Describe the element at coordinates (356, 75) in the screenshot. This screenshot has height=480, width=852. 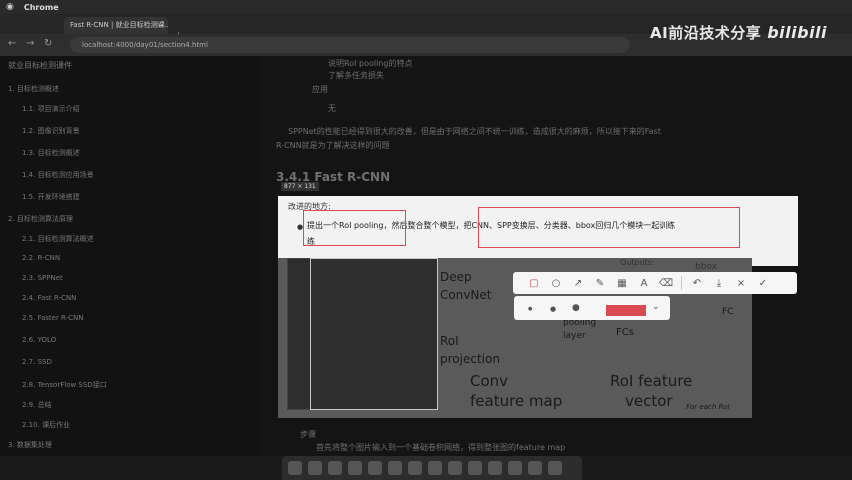
I see `content-line: 了解多任务损失` at that location.